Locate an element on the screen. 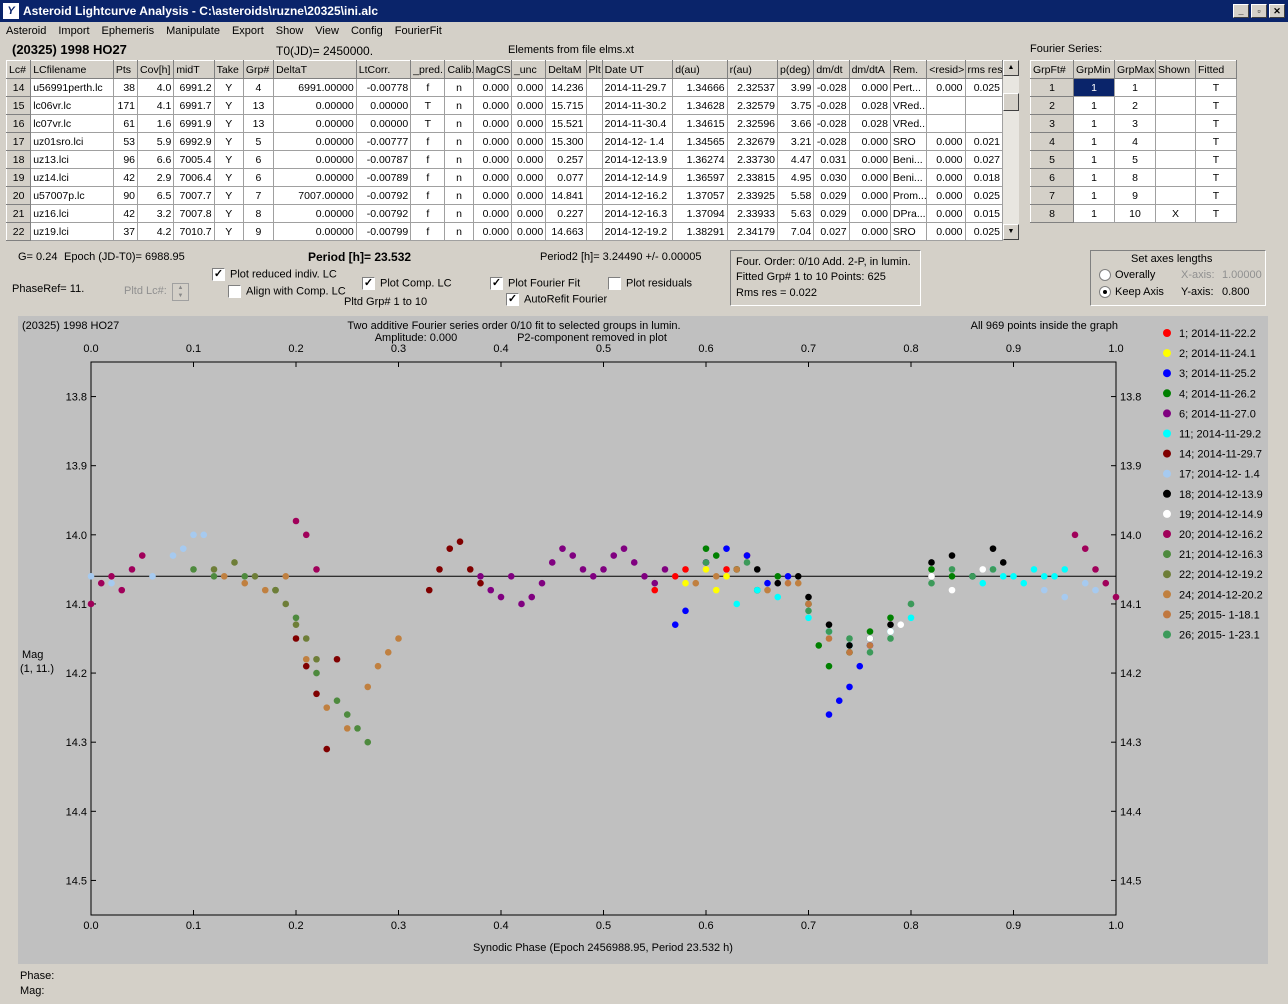  table-cell: 3.99 is located at coordinates (796, 87).